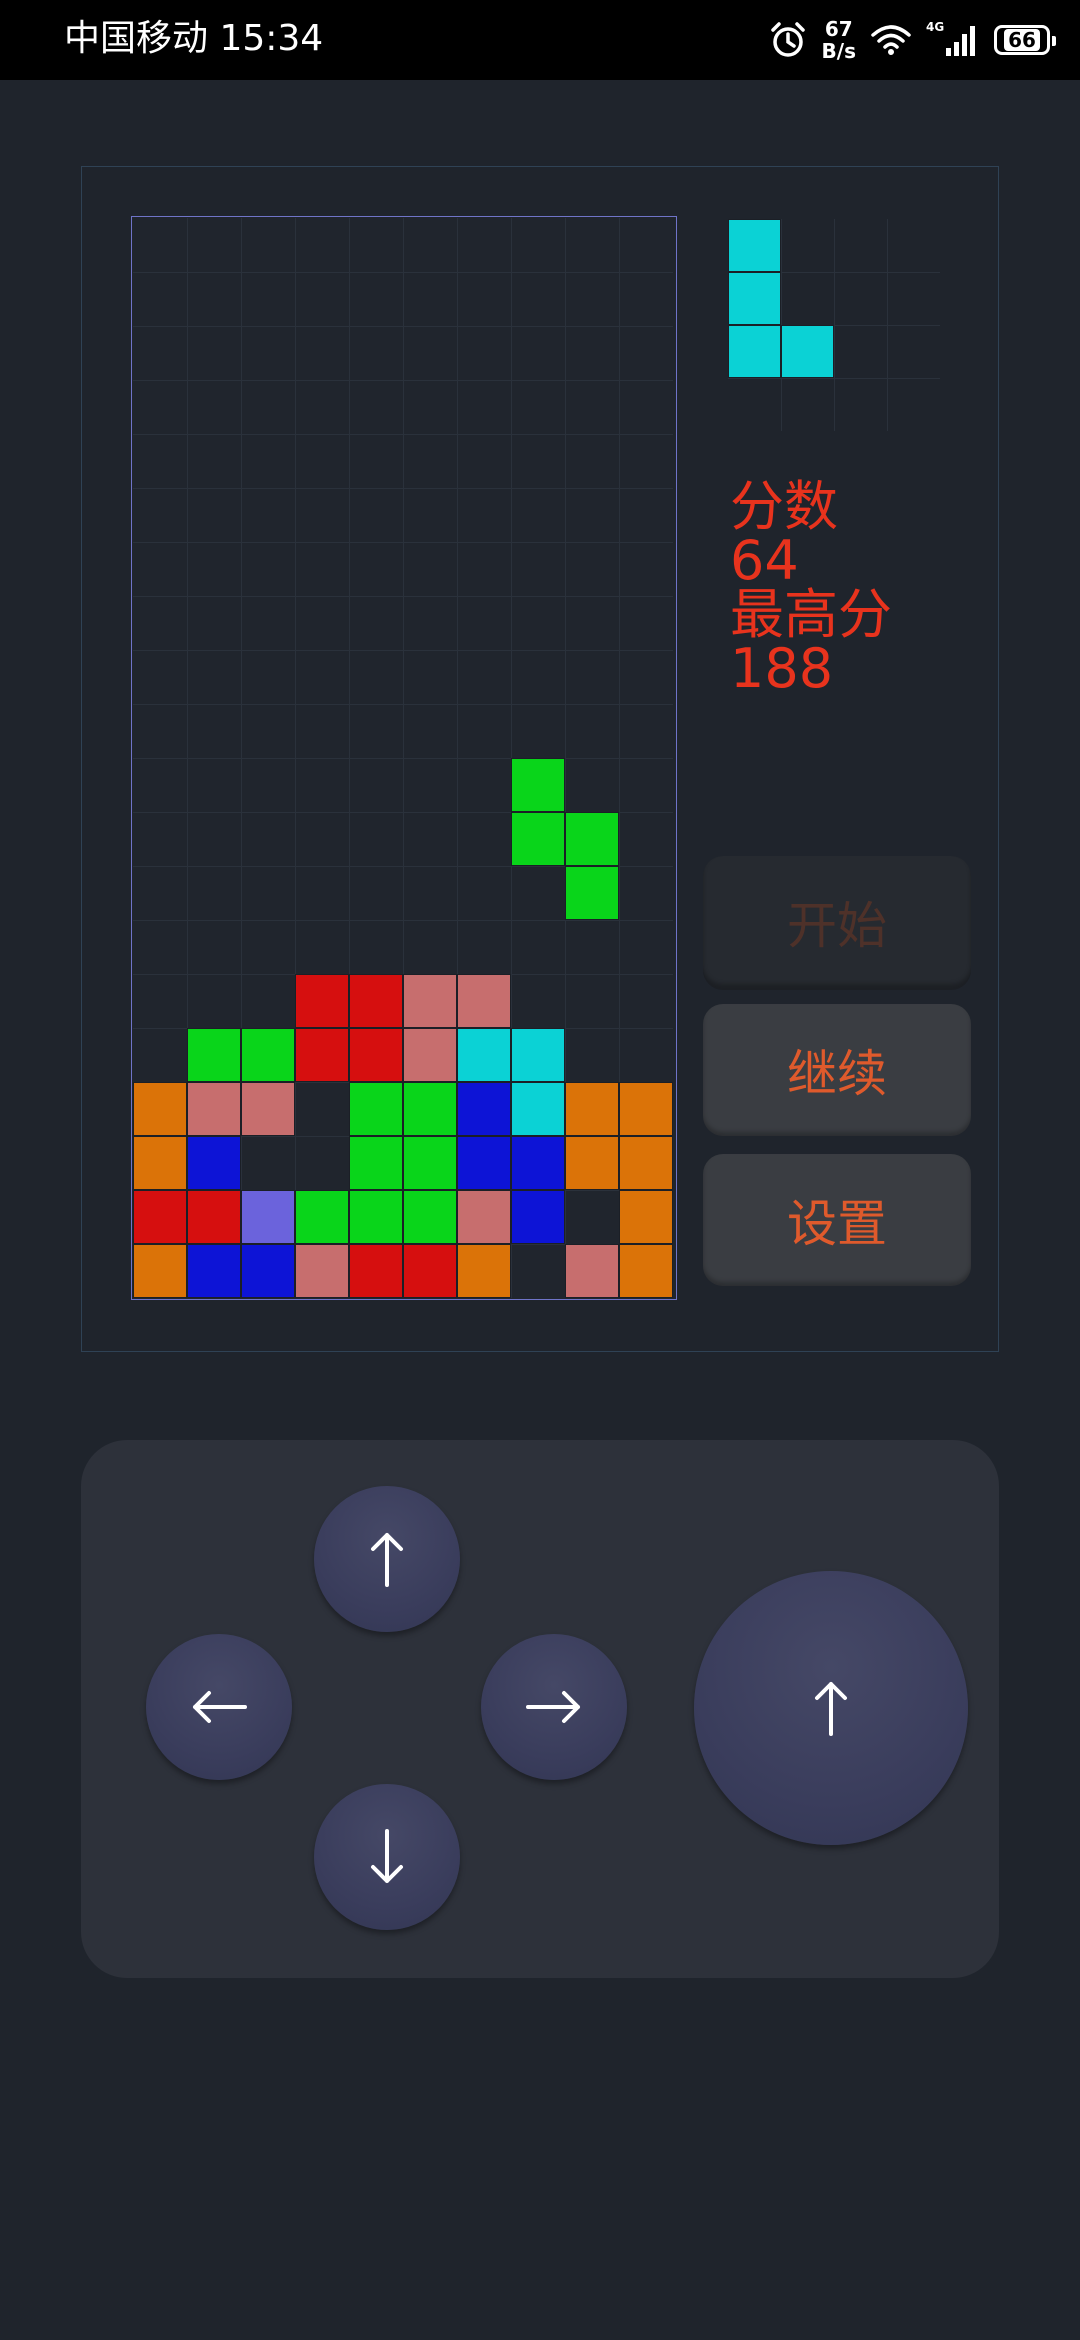 The height and width of the screenshot is (2340, 1080). What do you see at coordinates (912, 40) in the screenshot?
I see `status-icons: 67 B/s 4G 66` at bounding box center [912, 40].